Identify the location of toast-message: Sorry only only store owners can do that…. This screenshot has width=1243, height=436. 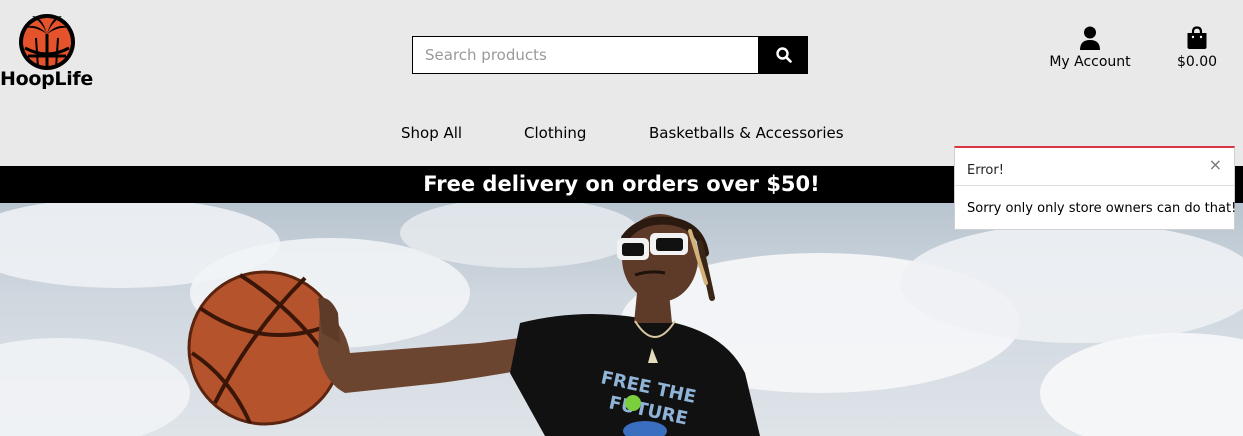
(1102, 208).